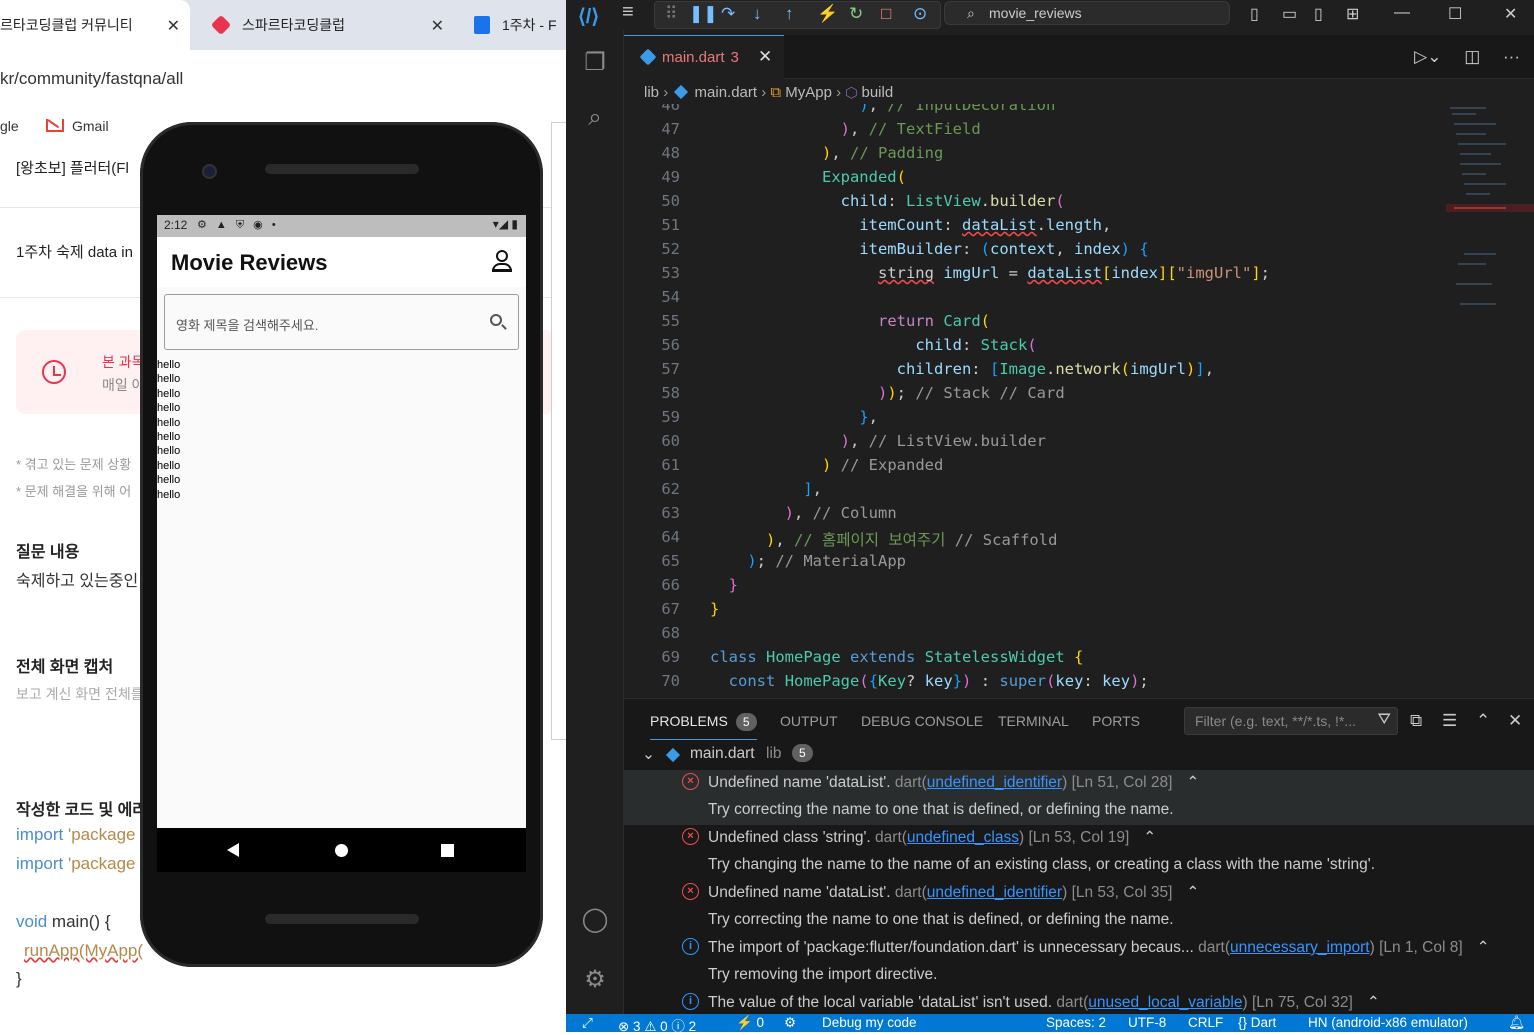 This screenshot has height=1035, width=1534. Describe the element at coordinates (595, 119) in the screenshot. I see `search-icon: ⌕` at that location.